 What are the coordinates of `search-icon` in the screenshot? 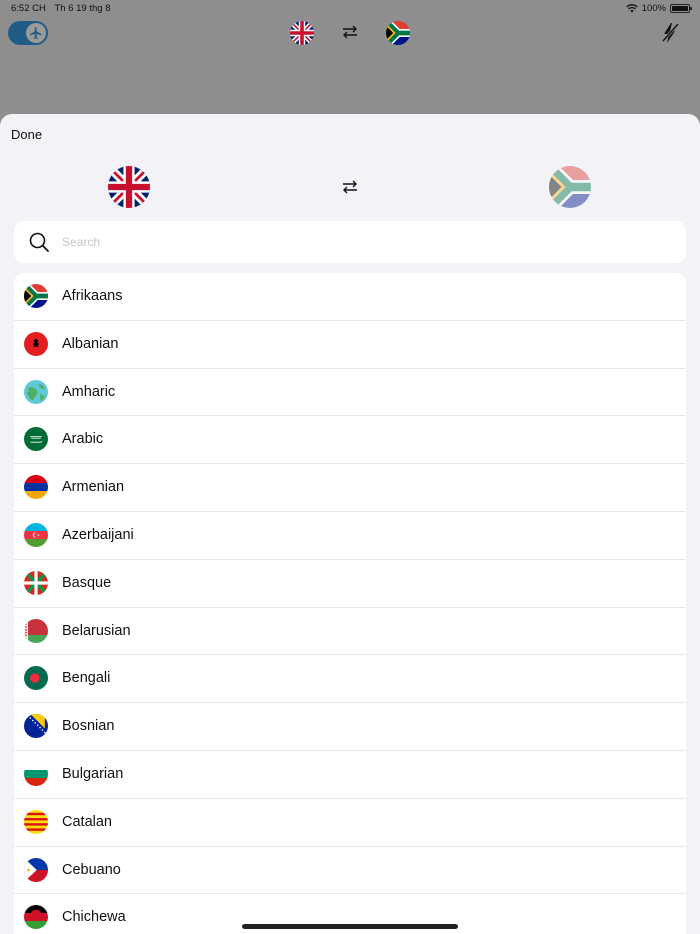 It's located at (39, 242).